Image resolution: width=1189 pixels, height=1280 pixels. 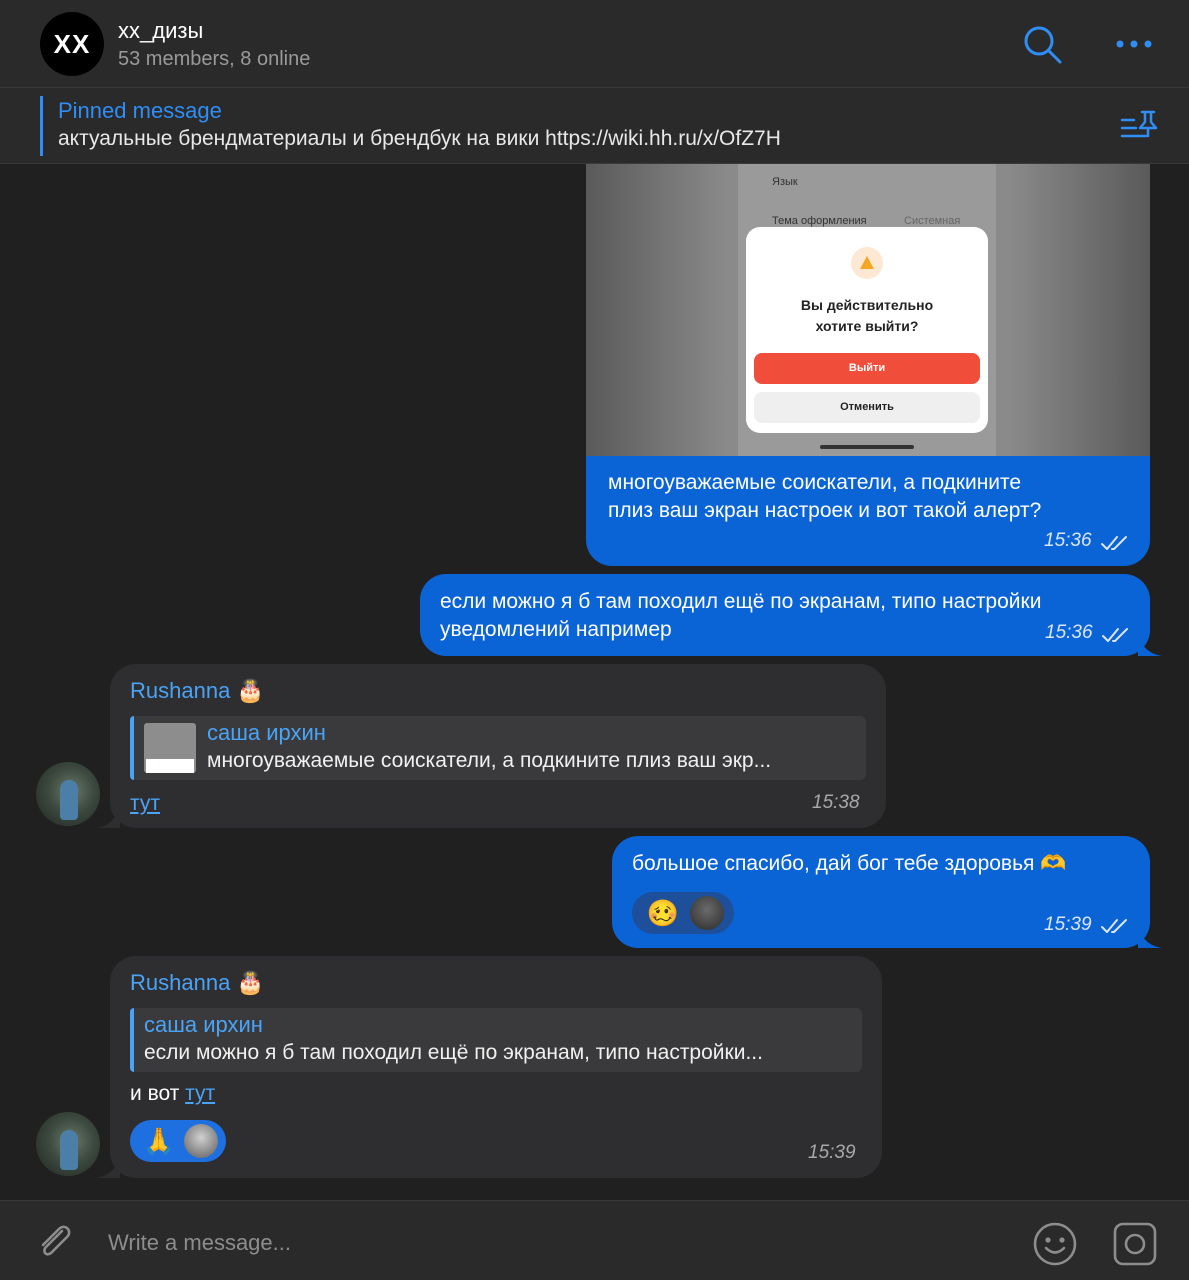 I want to click on dialog-title: Вы действительно хотите выйти?, so click(x=867, y=316).